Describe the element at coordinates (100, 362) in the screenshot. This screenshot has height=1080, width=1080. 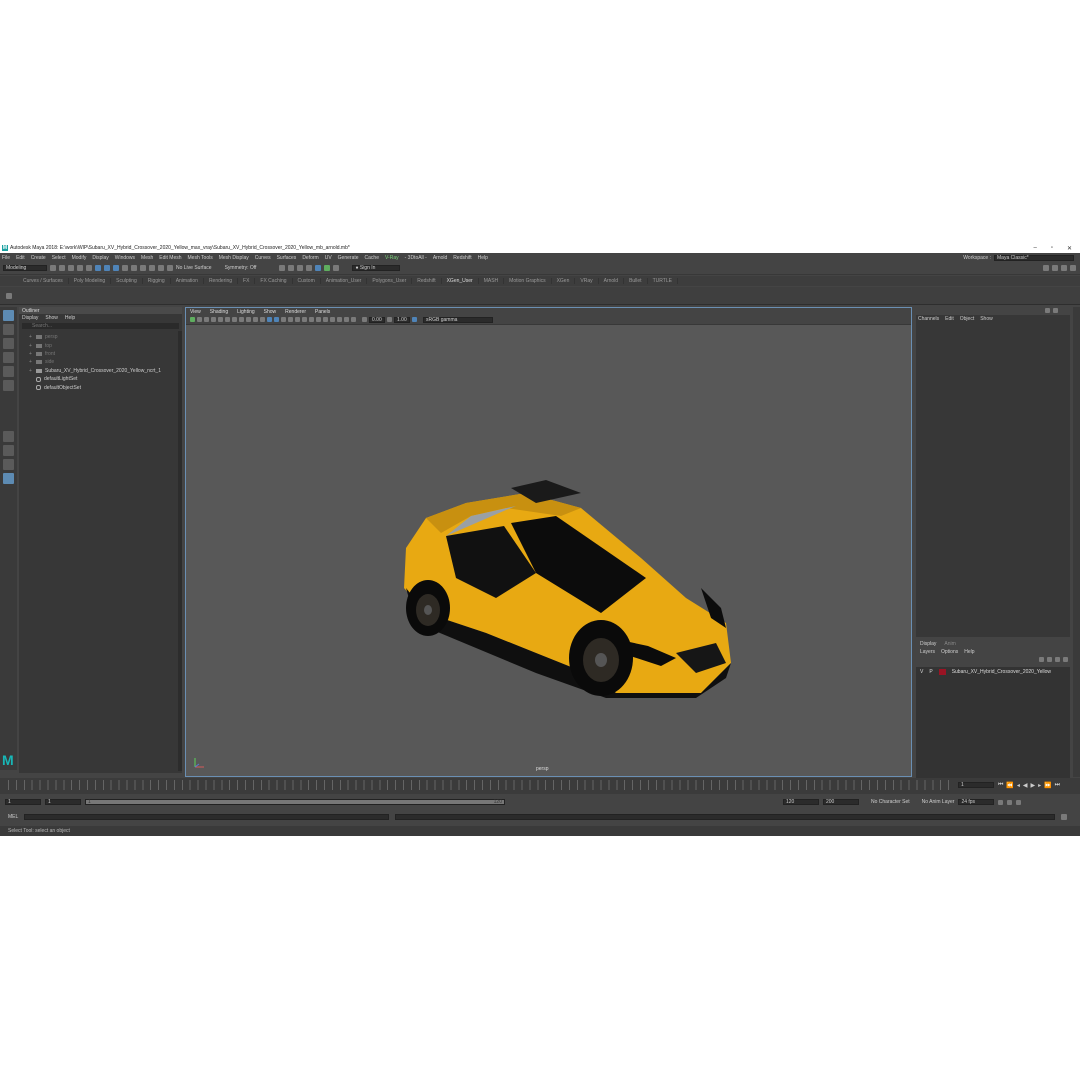
I see `outliner-item-side: + side` at that location.